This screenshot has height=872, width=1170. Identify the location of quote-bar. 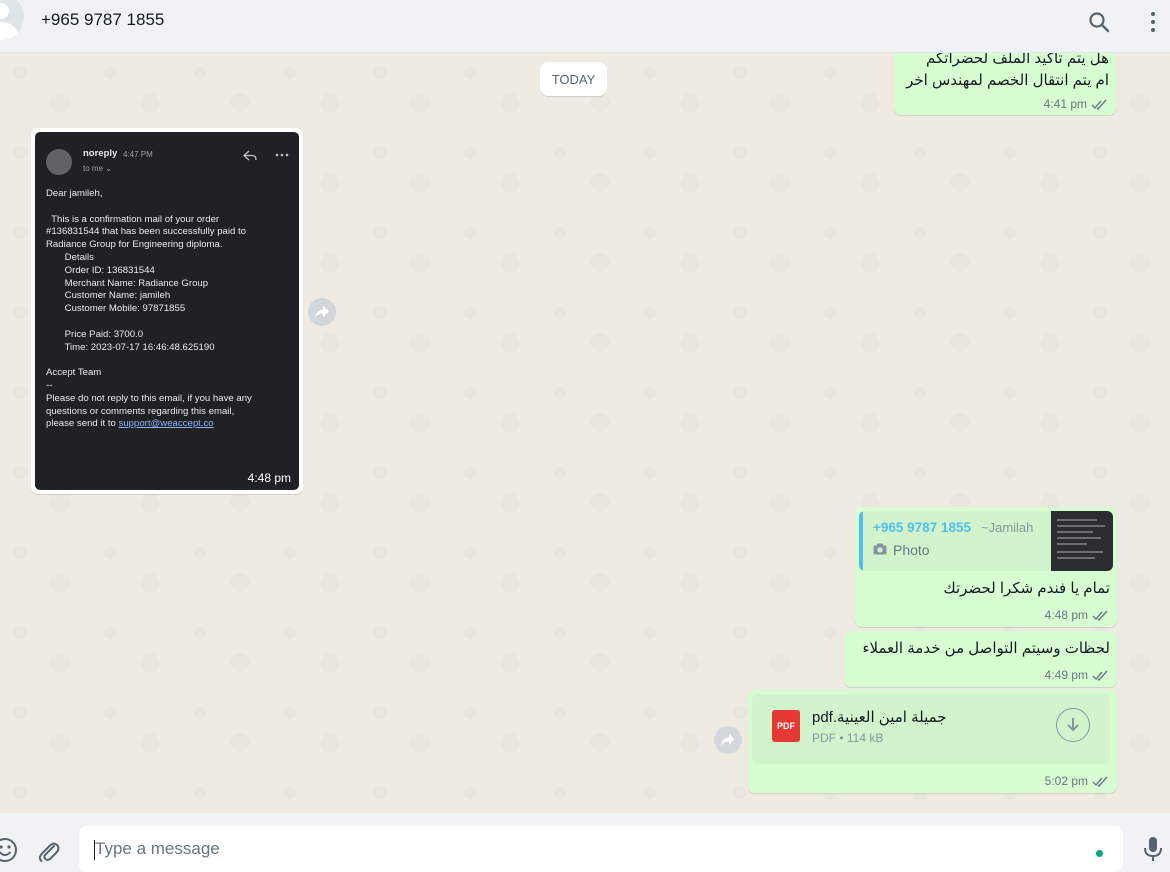
(861, 541).